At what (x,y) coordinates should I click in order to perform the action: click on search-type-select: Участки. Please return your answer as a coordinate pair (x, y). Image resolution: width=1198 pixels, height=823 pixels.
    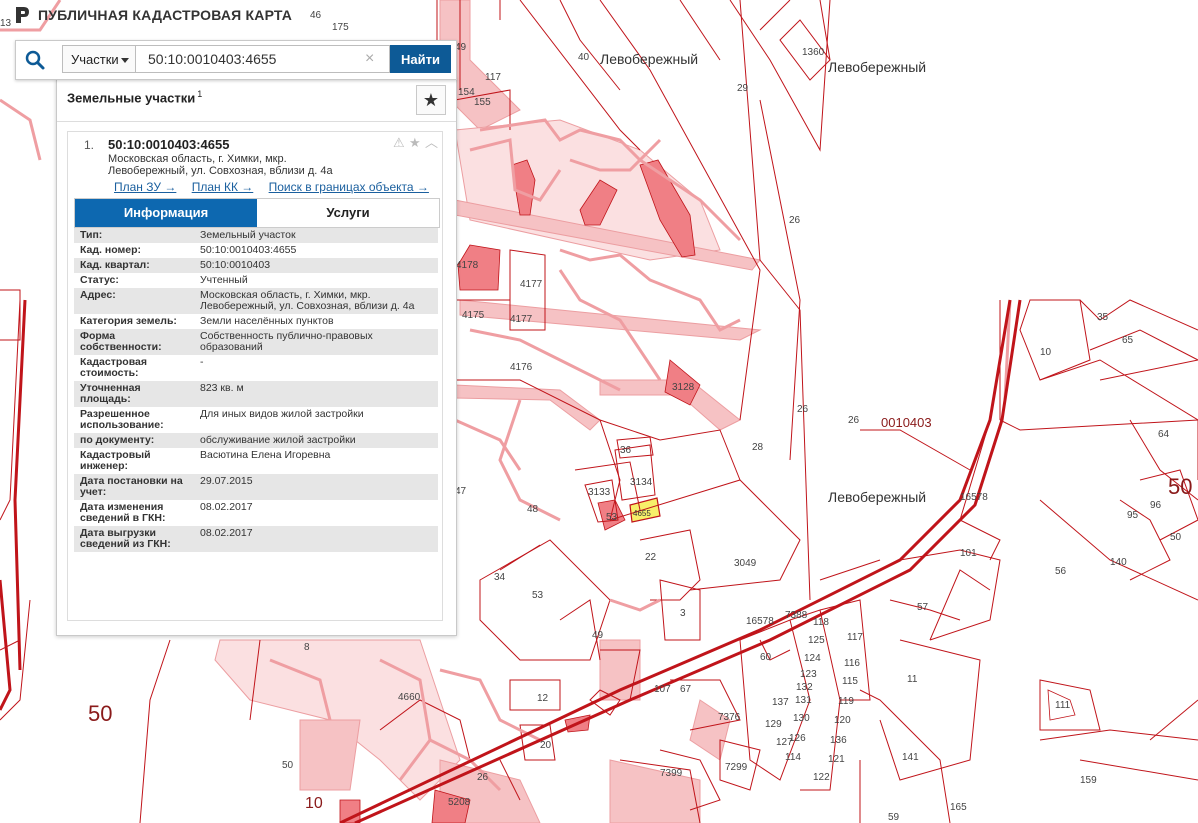
    Looking at the image, I should click on (99, 59).